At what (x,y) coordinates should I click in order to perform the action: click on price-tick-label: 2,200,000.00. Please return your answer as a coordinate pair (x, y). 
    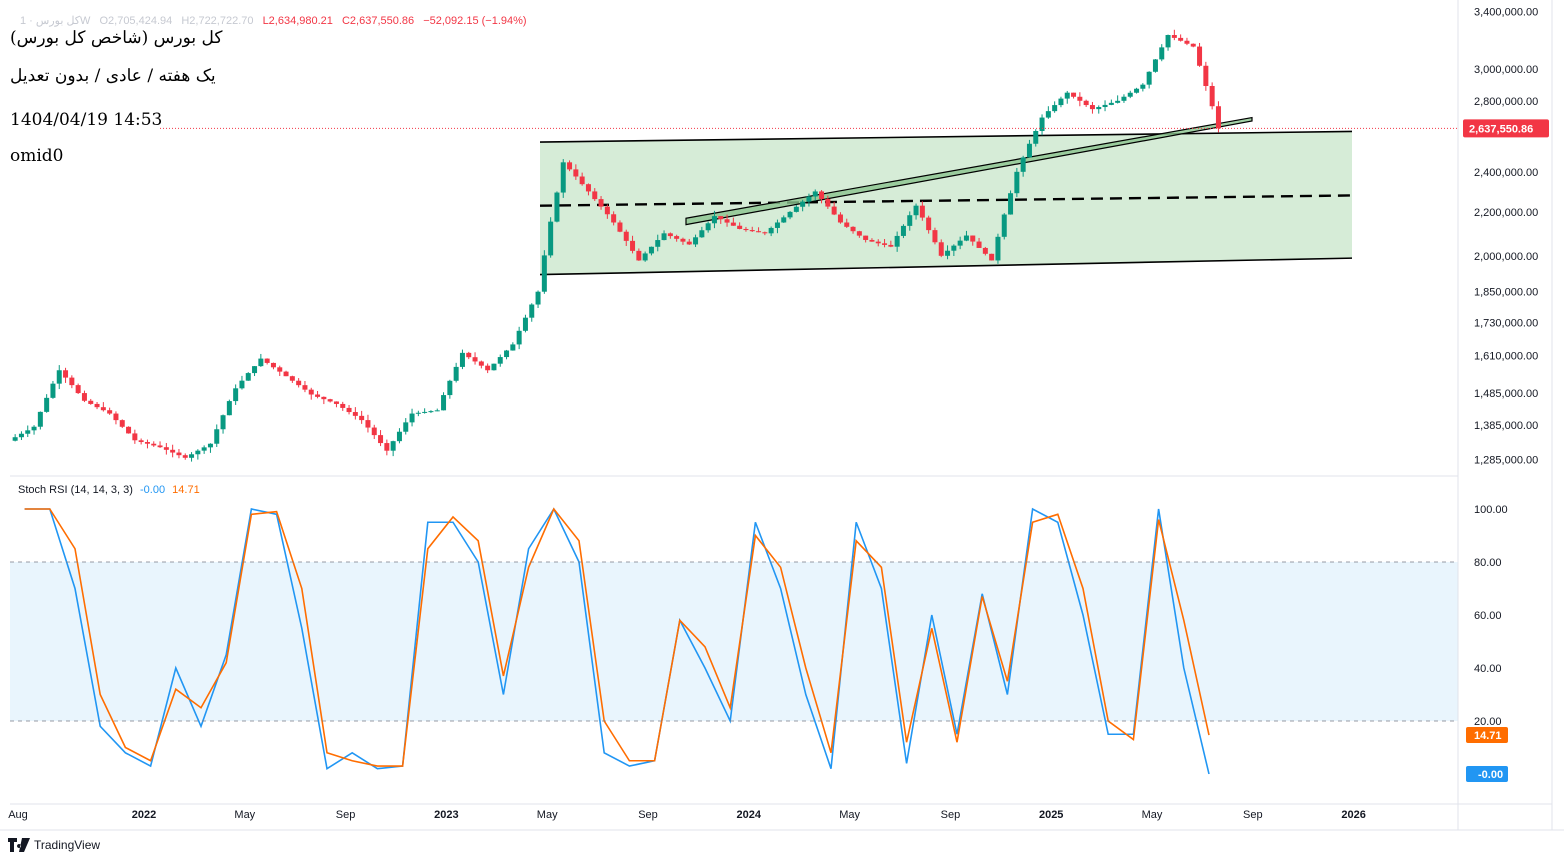
    Looking at the image, I should click on (1506, 213).